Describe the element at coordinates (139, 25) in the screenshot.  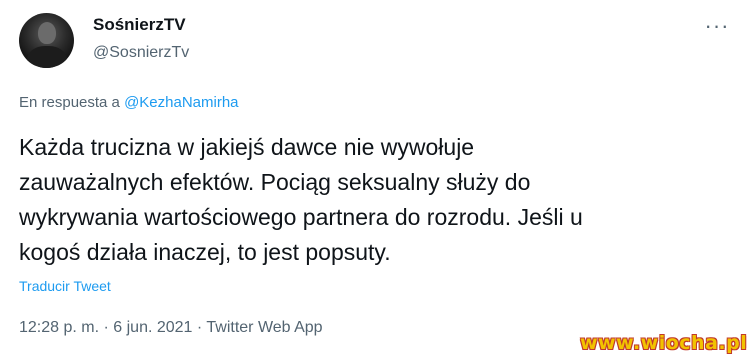
I see `display-name: SośnierzTV` at that location.